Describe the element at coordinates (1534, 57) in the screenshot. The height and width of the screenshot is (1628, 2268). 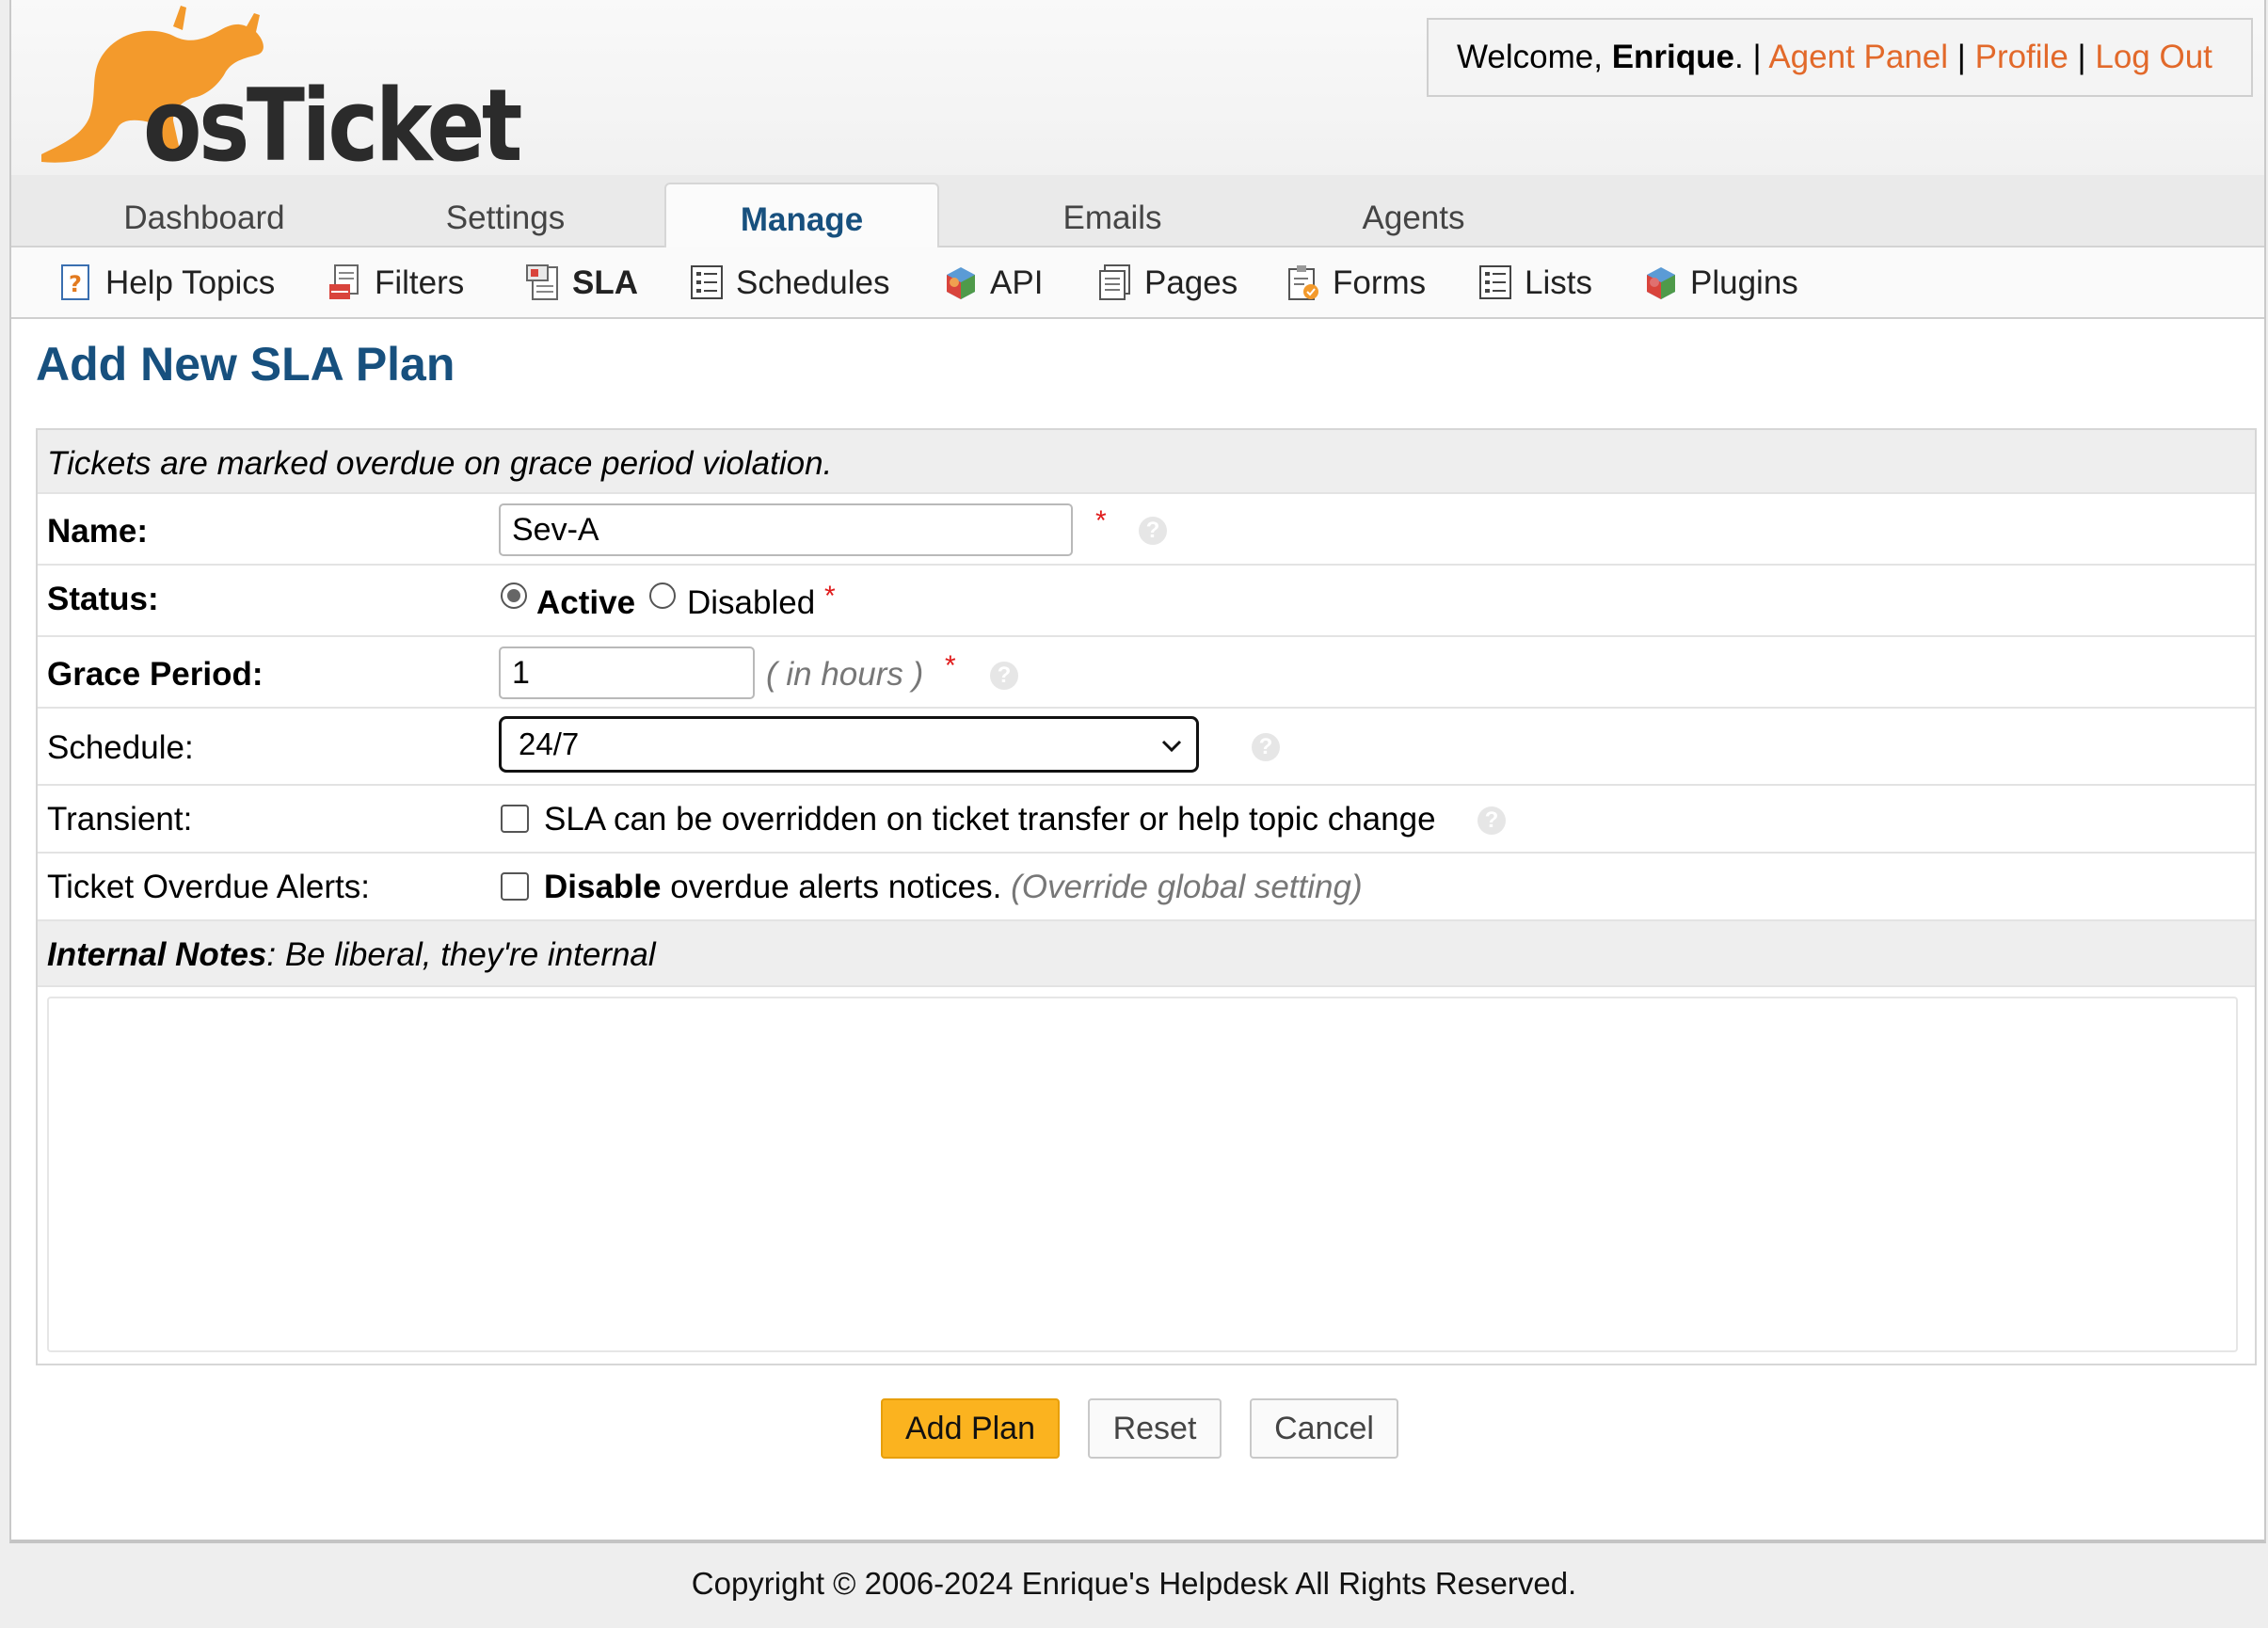
I see `welcome-prefix: Welcome,` at that location.